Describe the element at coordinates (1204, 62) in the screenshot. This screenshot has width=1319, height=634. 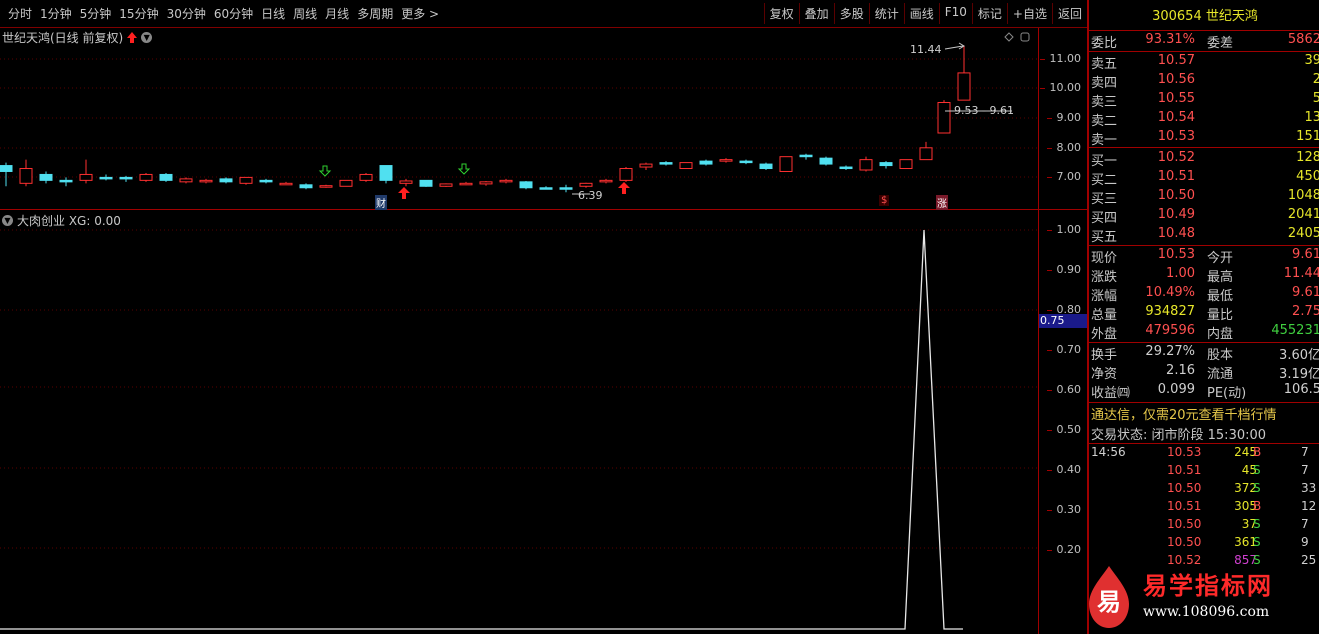
I see `ask-row: 卖五 10.57 39` at that location.